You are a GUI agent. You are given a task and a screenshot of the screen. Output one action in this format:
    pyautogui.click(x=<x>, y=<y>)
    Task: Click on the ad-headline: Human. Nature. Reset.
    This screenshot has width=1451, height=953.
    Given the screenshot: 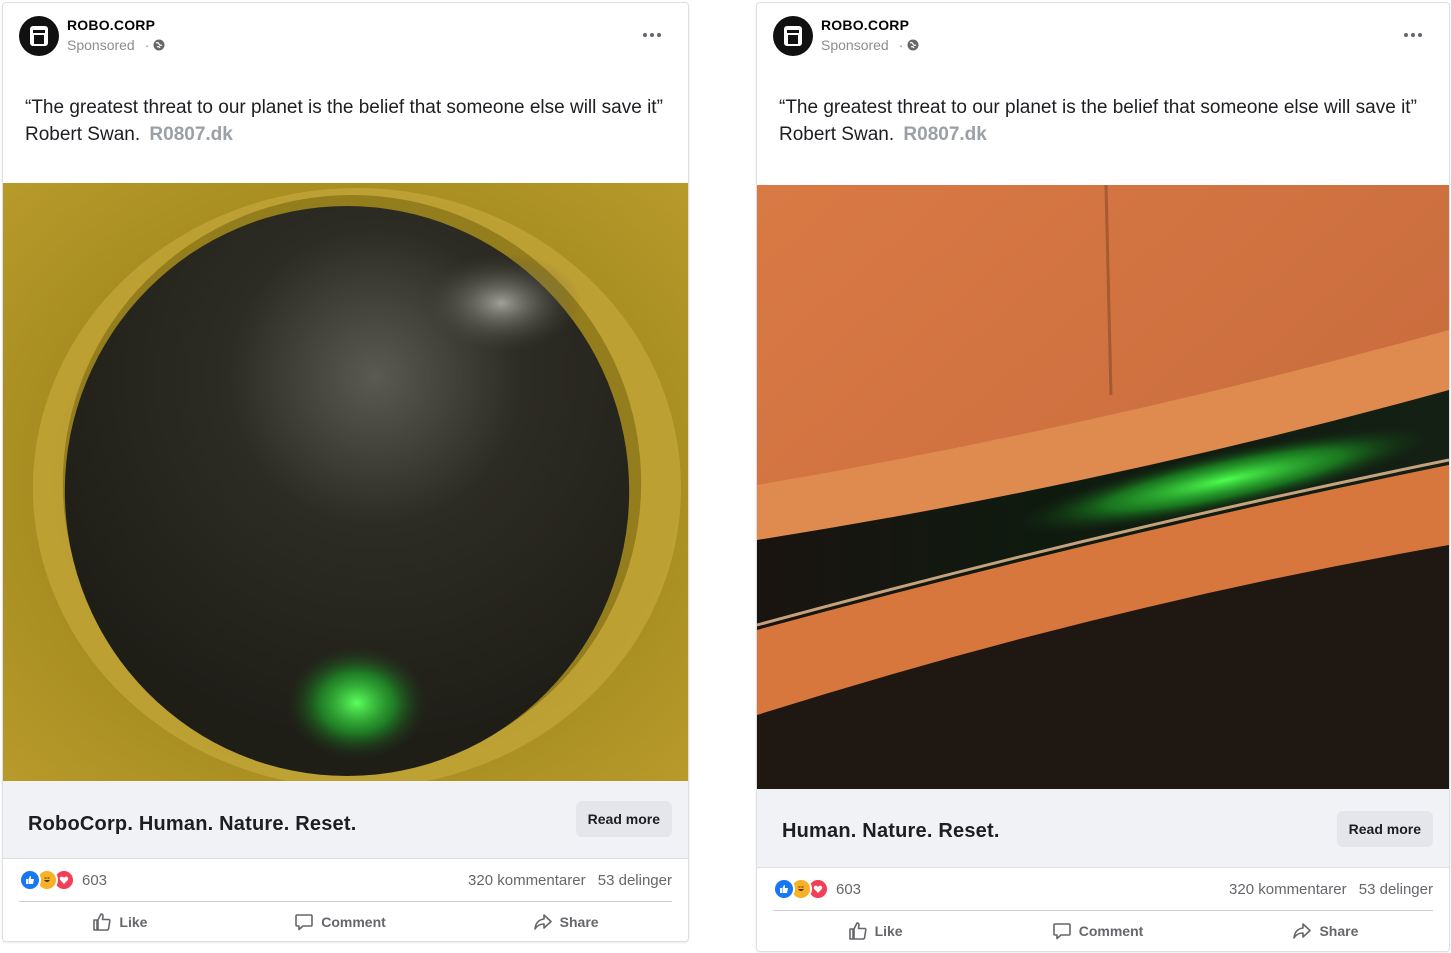 What is the action you would take?
    pyautogui.click(x=891, y=831)
    